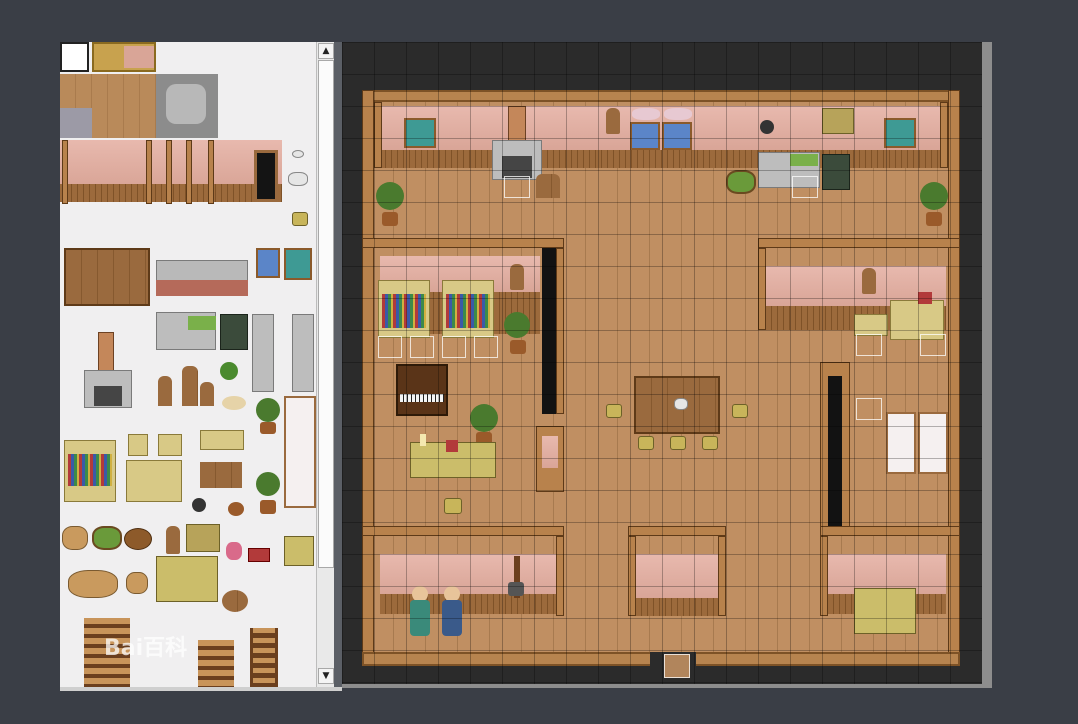  Describe the element at coordinates (74, 57) in the screenshot. I see `selected-tile-cursor` at that location.